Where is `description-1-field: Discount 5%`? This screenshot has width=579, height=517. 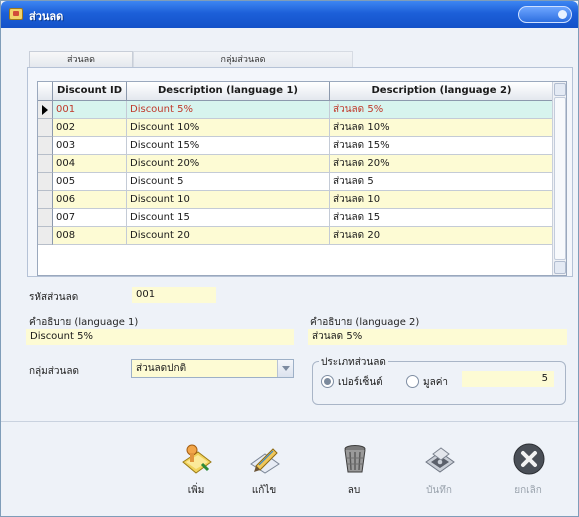 description-1-field: Discount 5% is located at coordinates (160, 337).